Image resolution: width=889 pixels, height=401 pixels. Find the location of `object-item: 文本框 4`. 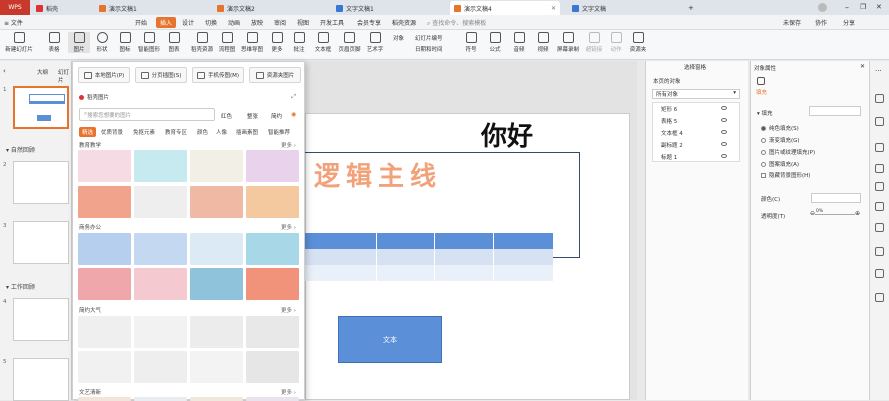

object-item: 文本框 4 is located at coordinates (672, 133).